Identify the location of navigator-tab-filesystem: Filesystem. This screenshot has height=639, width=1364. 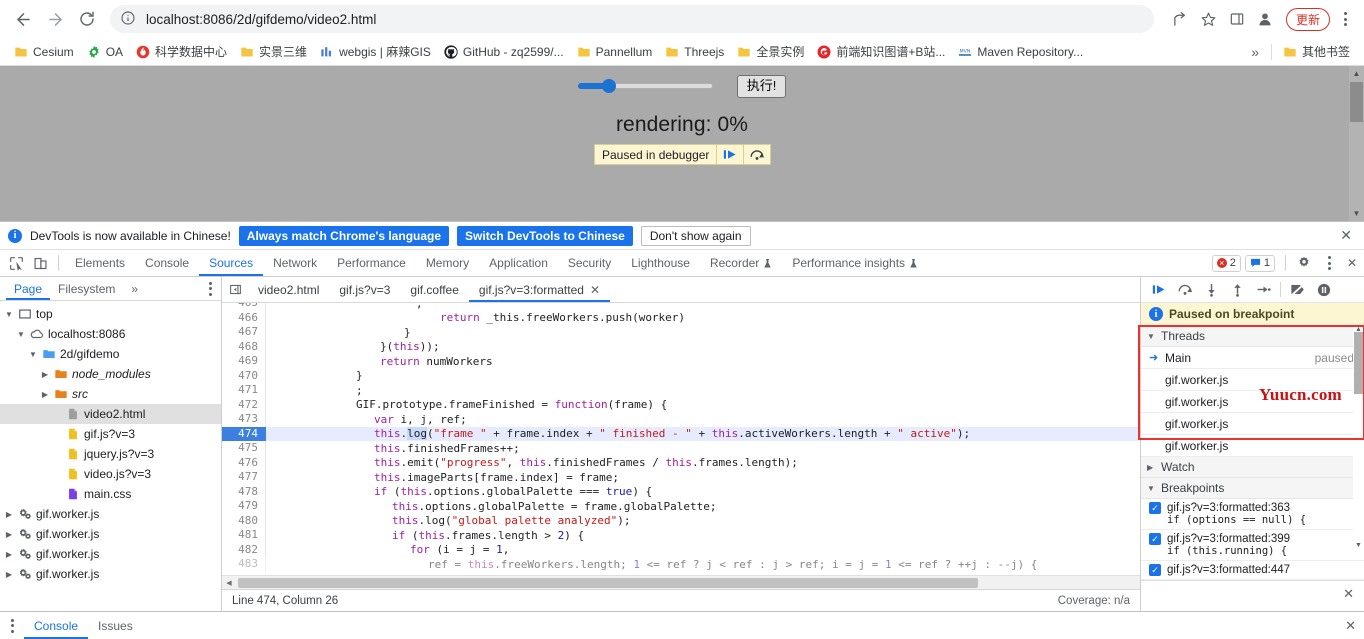
(86, 288).